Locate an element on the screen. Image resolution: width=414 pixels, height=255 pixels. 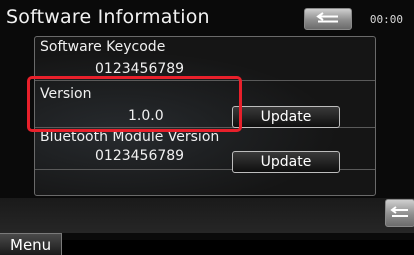
menu-button: Menu is located at coordinates (31, 244).